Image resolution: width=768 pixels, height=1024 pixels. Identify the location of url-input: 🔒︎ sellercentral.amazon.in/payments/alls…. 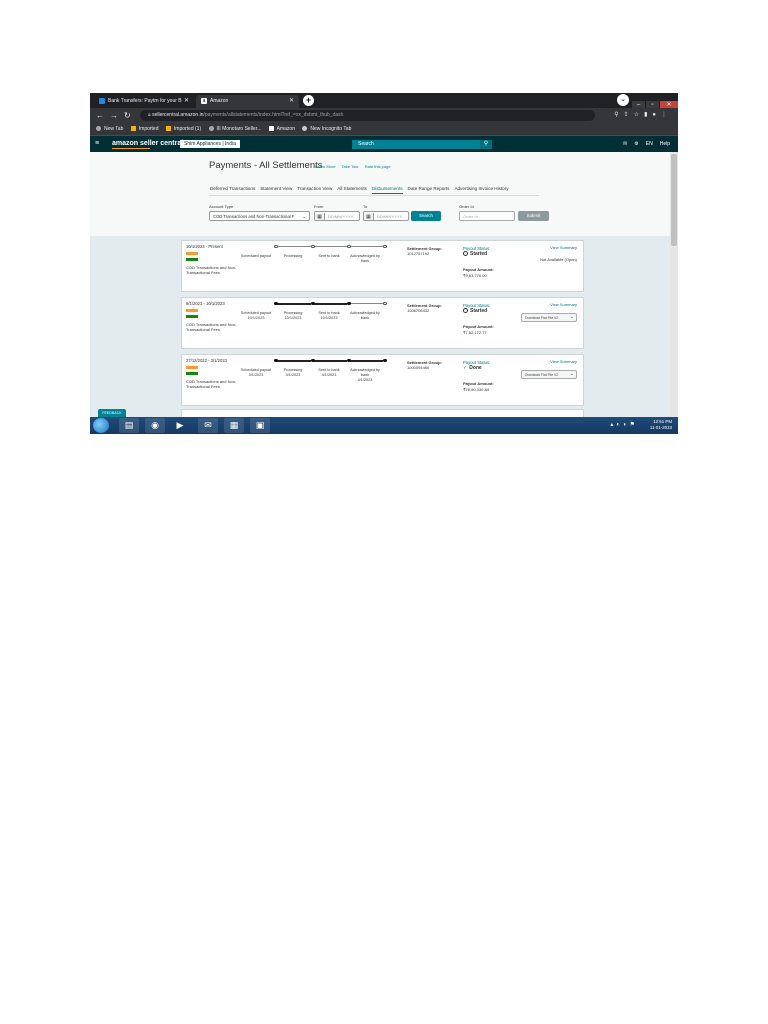
(367, 115).